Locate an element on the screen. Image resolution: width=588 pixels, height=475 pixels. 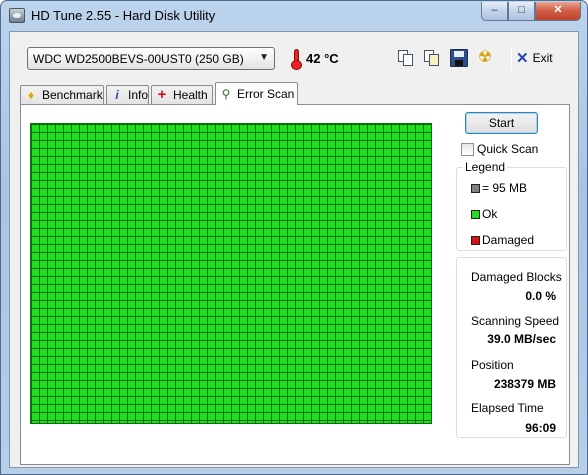
error-scan-icon: ⚲ is located at coordinates (226, 94).